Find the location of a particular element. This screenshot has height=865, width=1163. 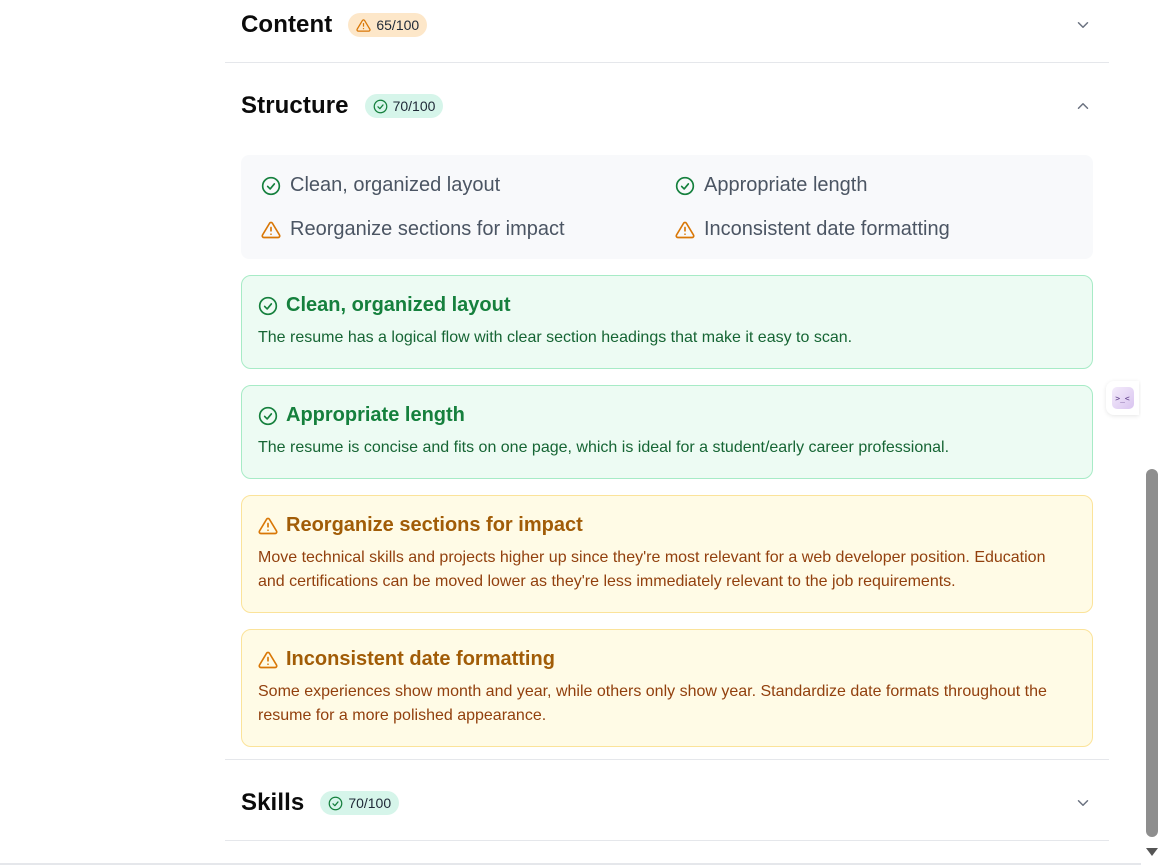

summary-item-label: Reorganize sections for impact is located at coordinates (427, 229).